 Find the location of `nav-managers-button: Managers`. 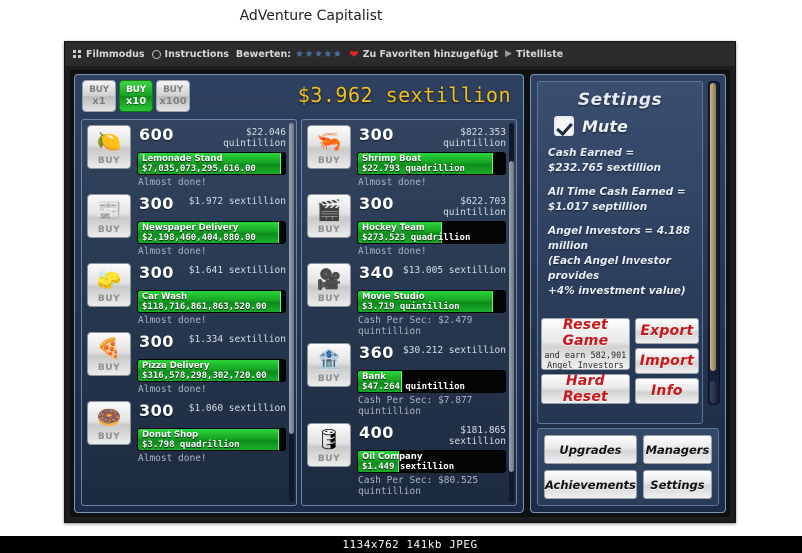

nav-managers-button: Managers is located at coordinates (677, 449).